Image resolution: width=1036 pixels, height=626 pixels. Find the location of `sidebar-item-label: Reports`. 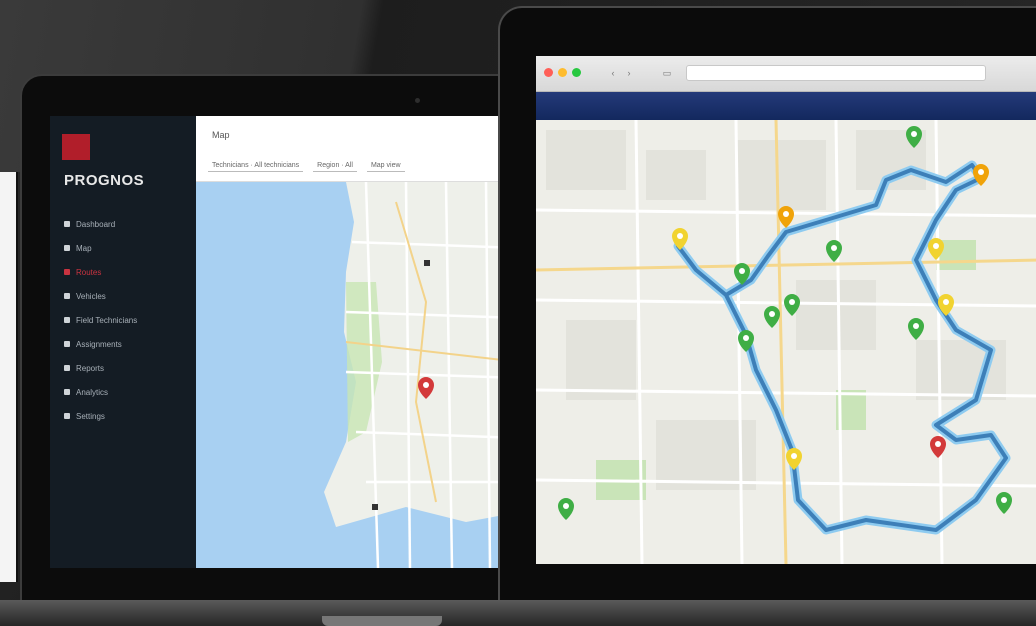

sidebar-item-label: Reports is located at coordinates (90, 368).